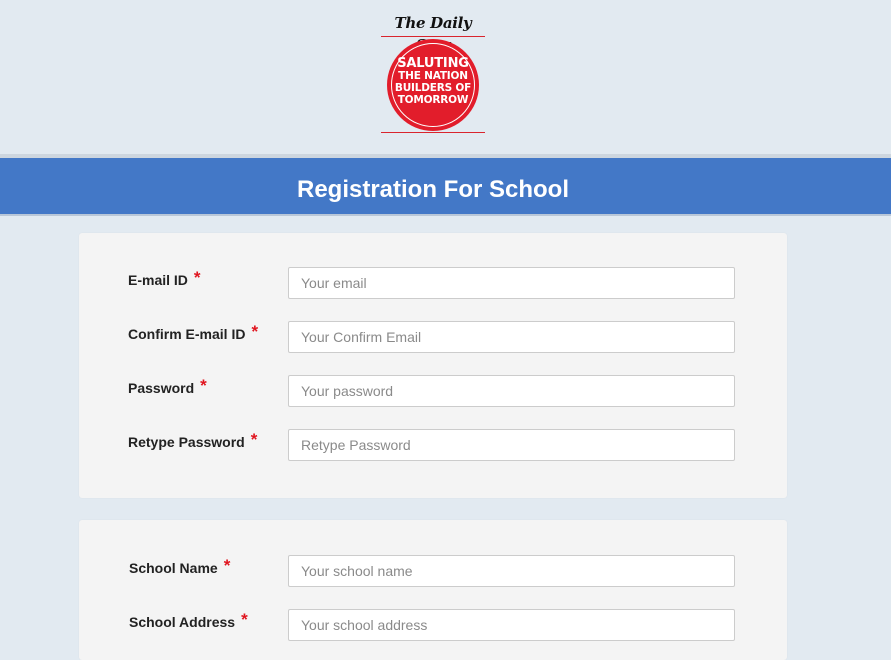 The image size is (891, 660). I want to click on school-address-label: School Address *, so click(188, 620).